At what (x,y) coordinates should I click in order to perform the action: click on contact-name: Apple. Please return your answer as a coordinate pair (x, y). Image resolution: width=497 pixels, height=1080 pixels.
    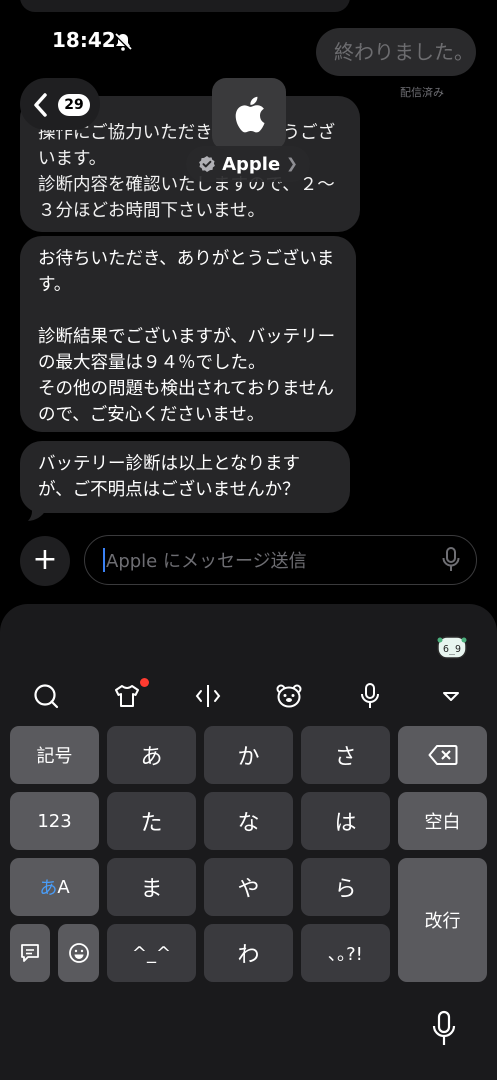
    Looking at the image, I should click on (251, 164).